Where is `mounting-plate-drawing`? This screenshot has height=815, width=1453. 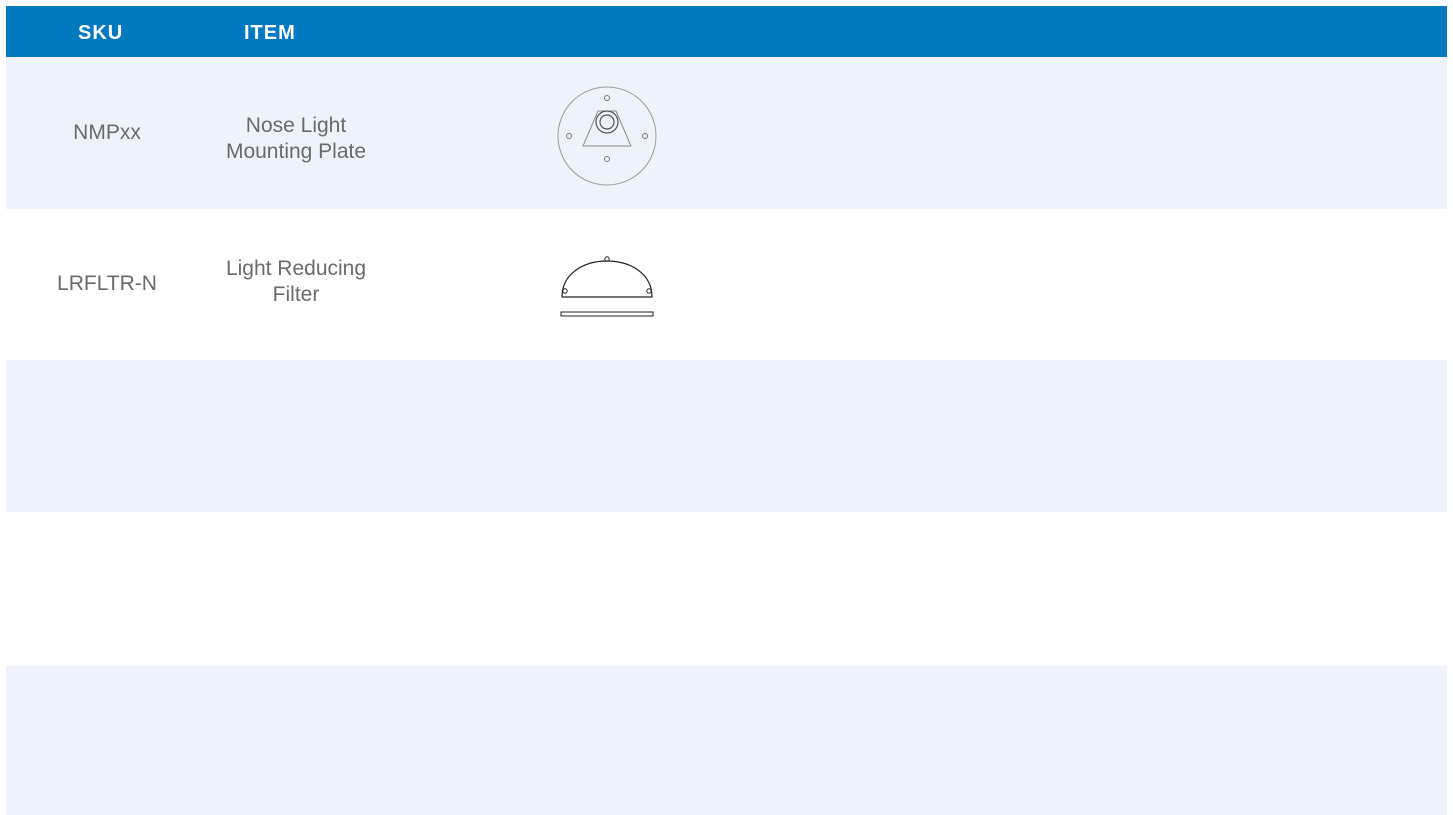
mounting-plate-drawing is located at coordinates (607, 136).